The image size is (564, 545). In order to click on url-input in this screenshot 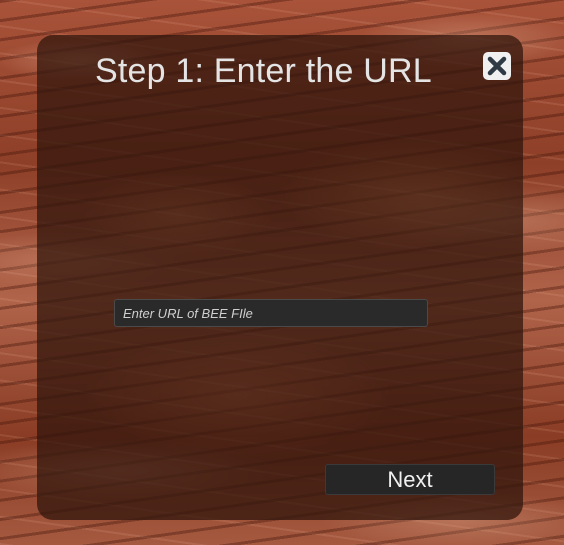, I will do `click(271, 313)`.